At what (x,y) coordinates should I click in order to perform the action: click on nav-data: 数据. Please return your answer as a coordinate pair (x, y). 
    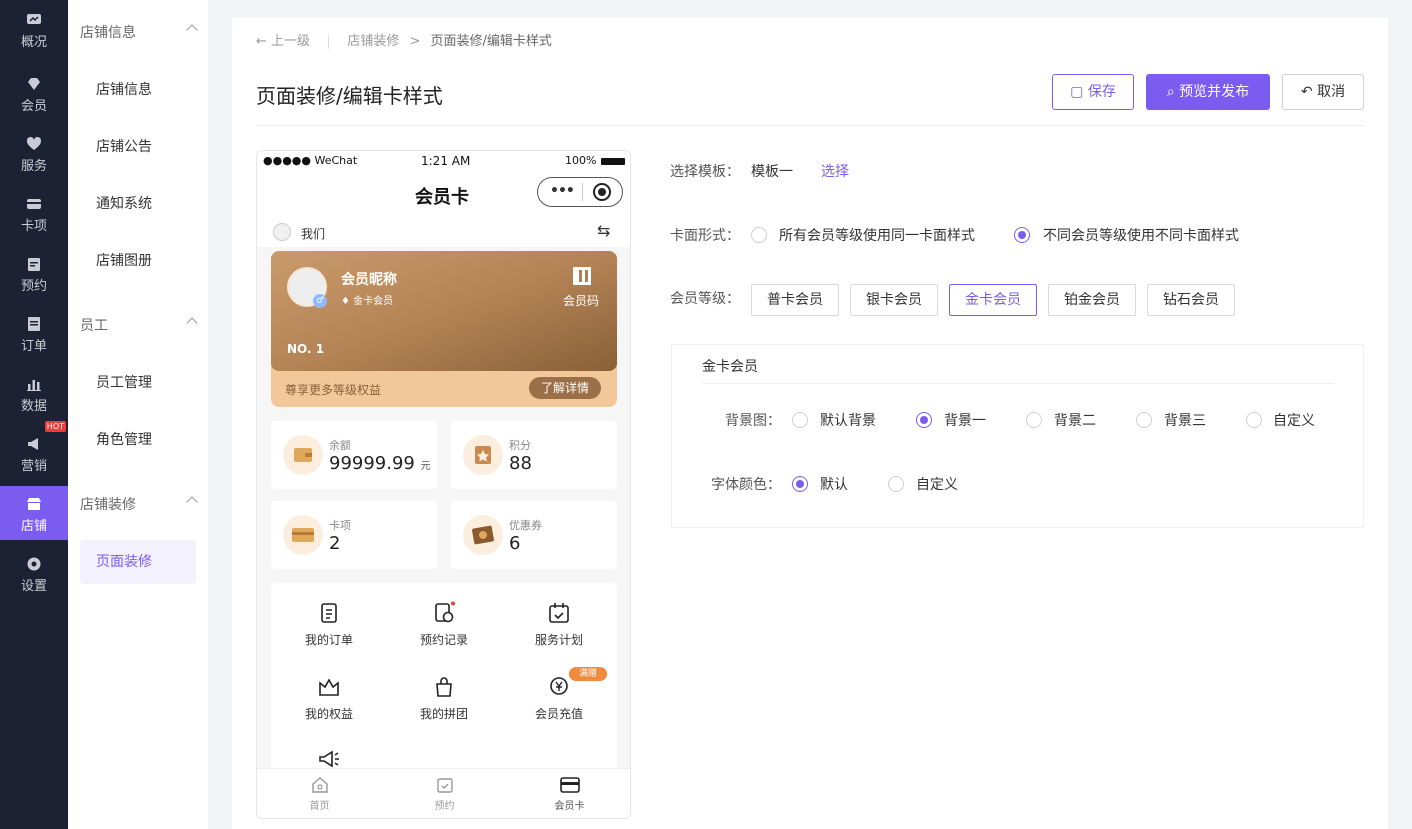
    Looking at the image, I should click on (34, 393).